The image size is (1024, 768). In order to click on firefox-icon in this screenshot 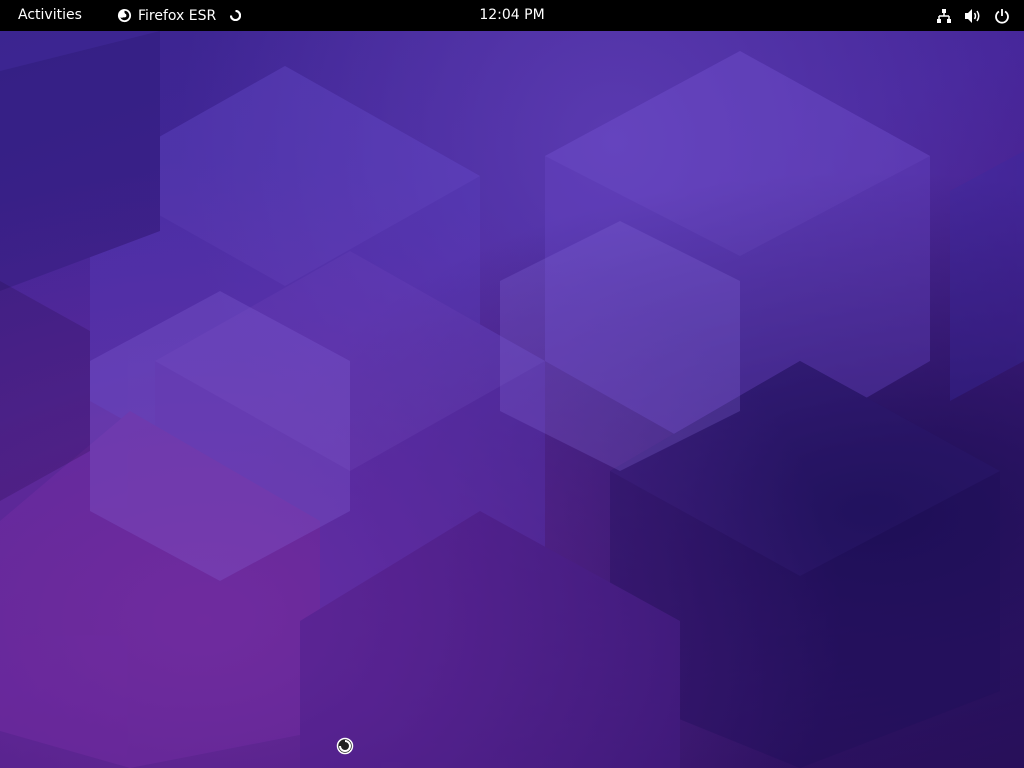, I will do `click(124, 15)`.